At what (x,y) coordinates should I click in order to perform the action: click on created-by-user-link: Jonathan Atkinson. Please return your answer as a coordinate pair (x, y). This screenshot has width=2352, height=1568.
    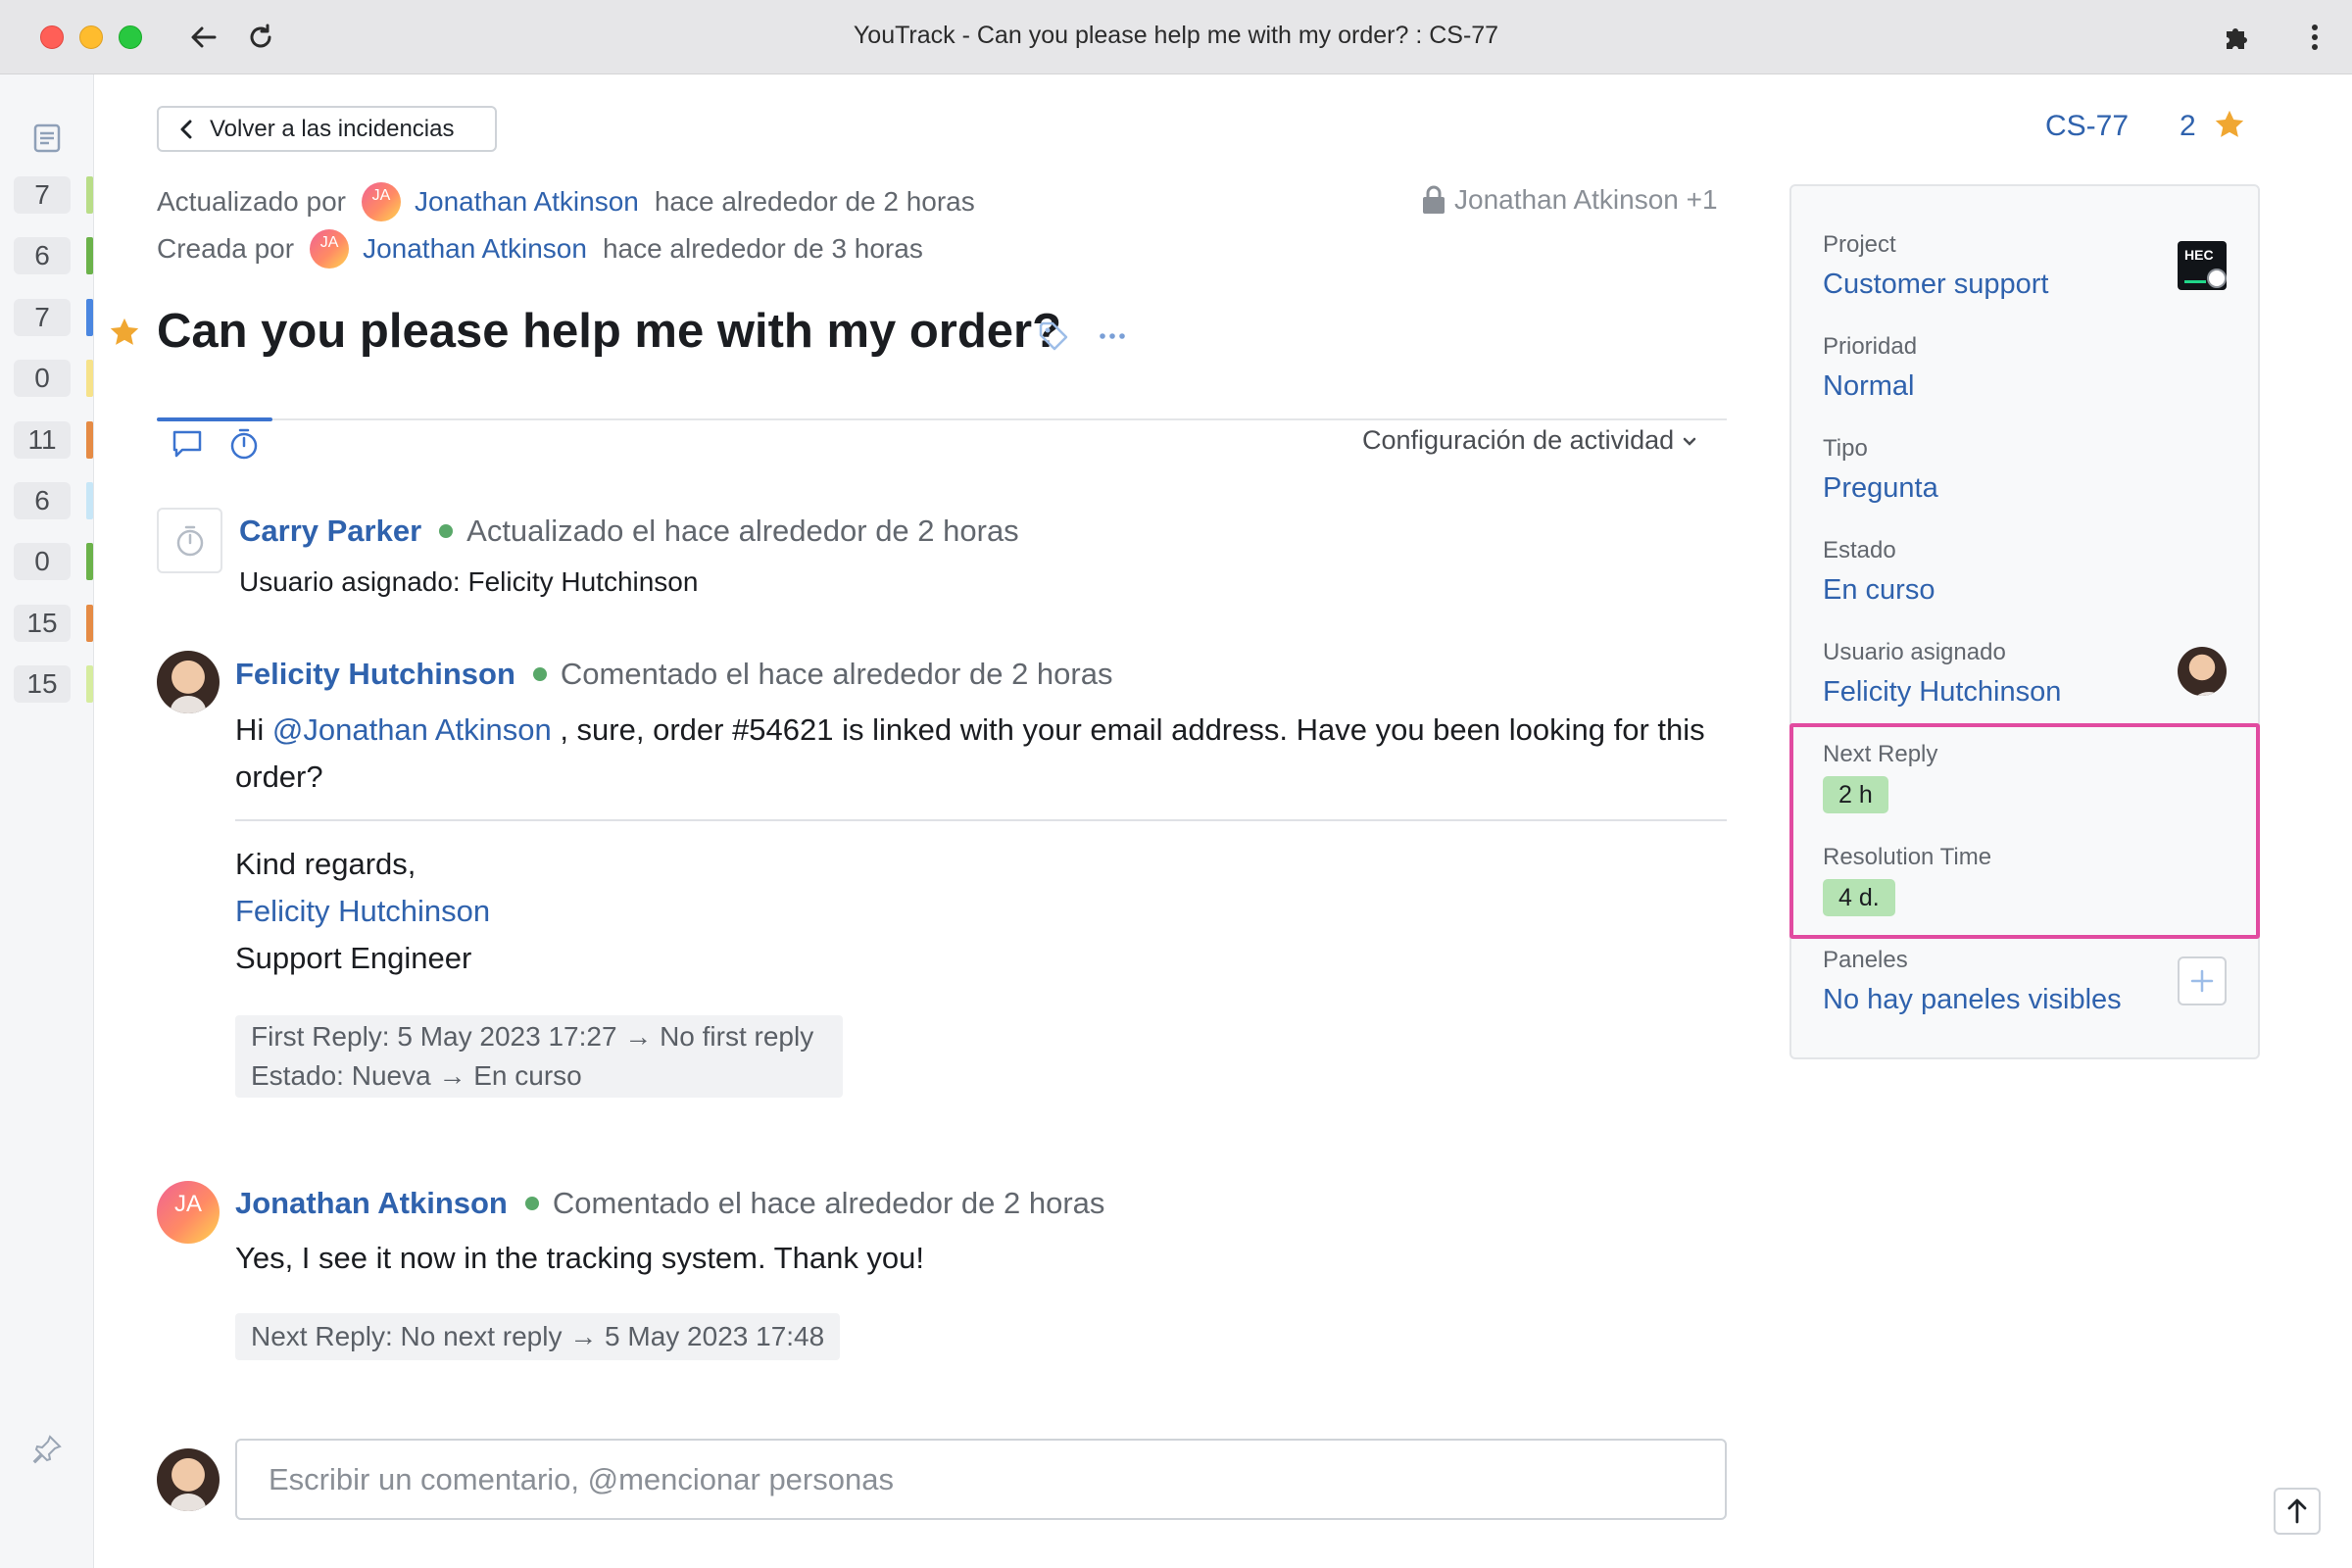
    Looking at the image, I should click on (475, 249).